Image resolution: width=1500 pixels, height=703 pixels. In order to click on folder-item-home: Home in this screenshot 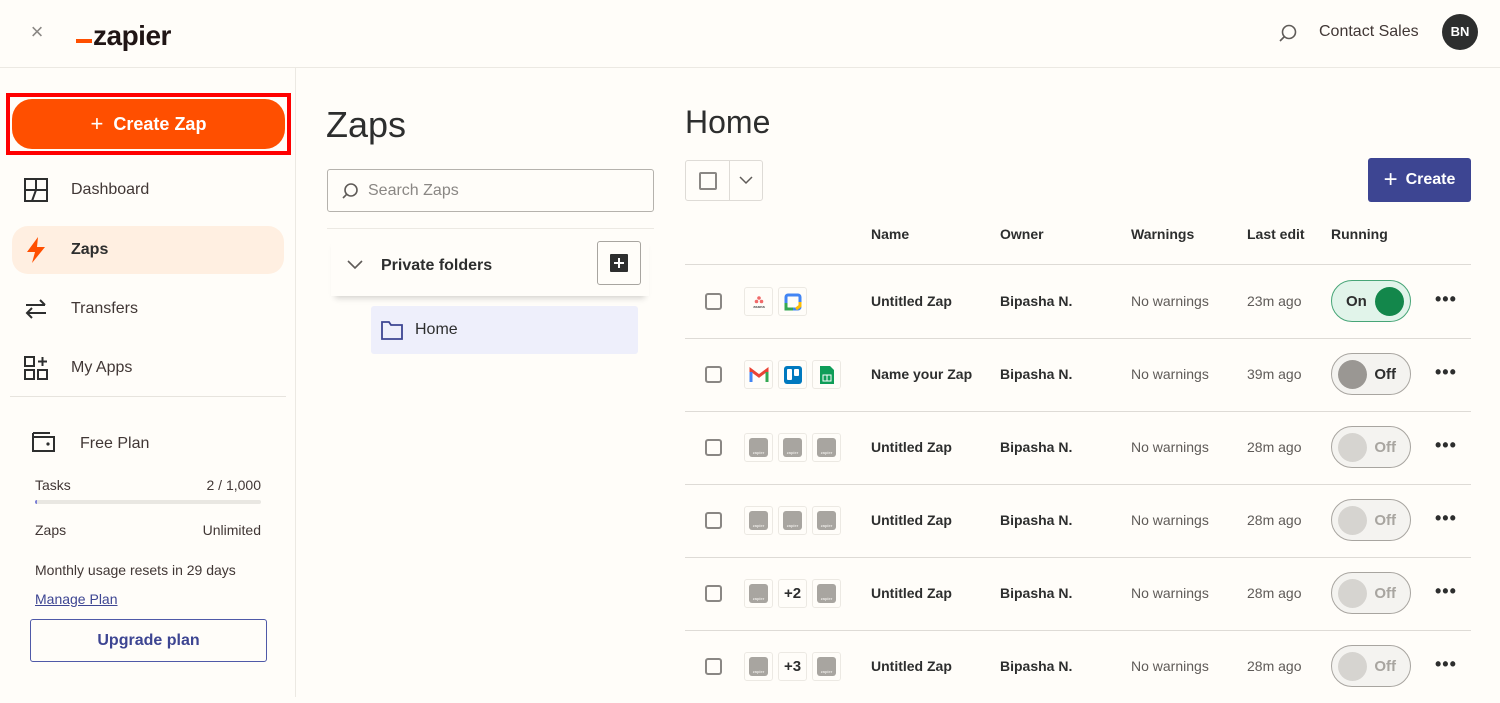, I will do `click(504, 330)`.